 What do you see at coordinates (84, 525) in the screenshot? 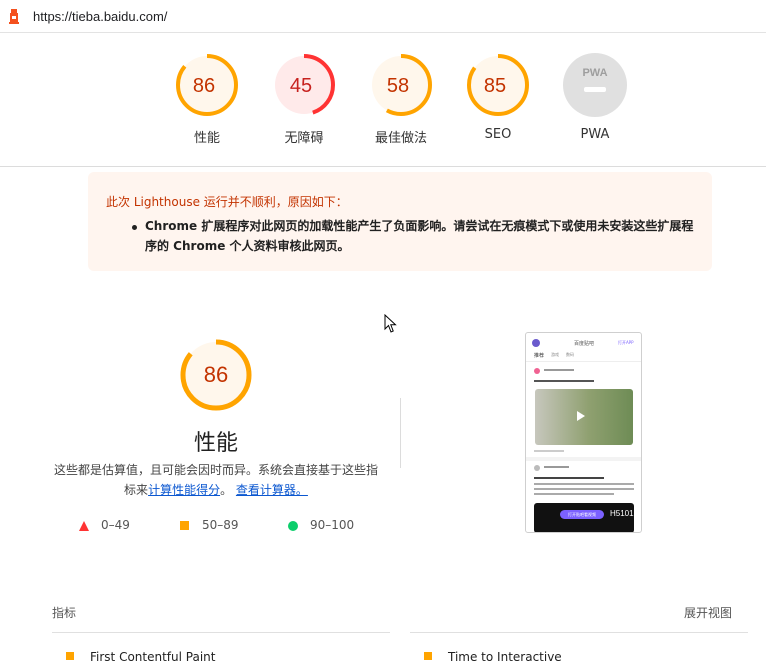
I see `triangle-icon` at bounding box center [84, 525].